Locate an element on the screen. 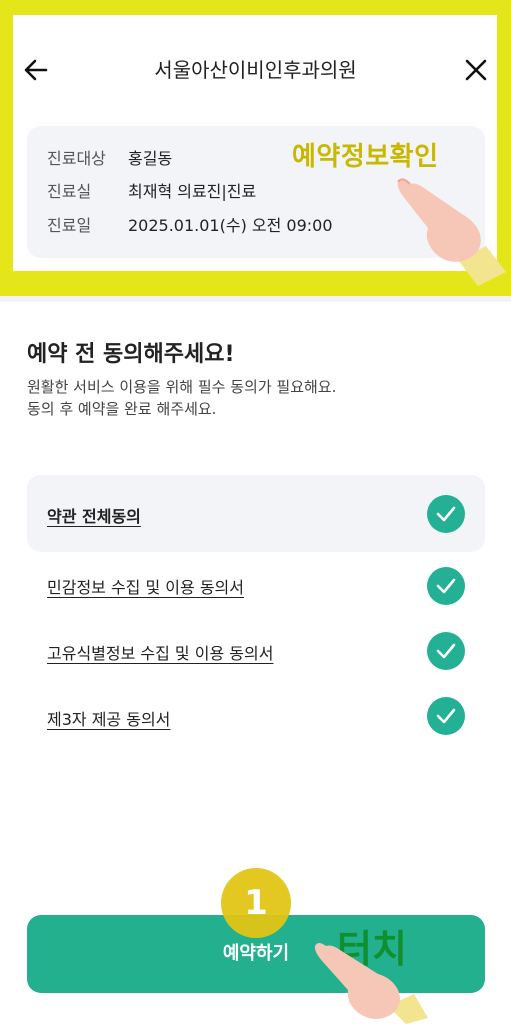 The image size is (511, 1024). consent-description-line1: 원활한 서비스 이용을 위해 필수 동의가 필요해요. is located at coordinates (182, 387).